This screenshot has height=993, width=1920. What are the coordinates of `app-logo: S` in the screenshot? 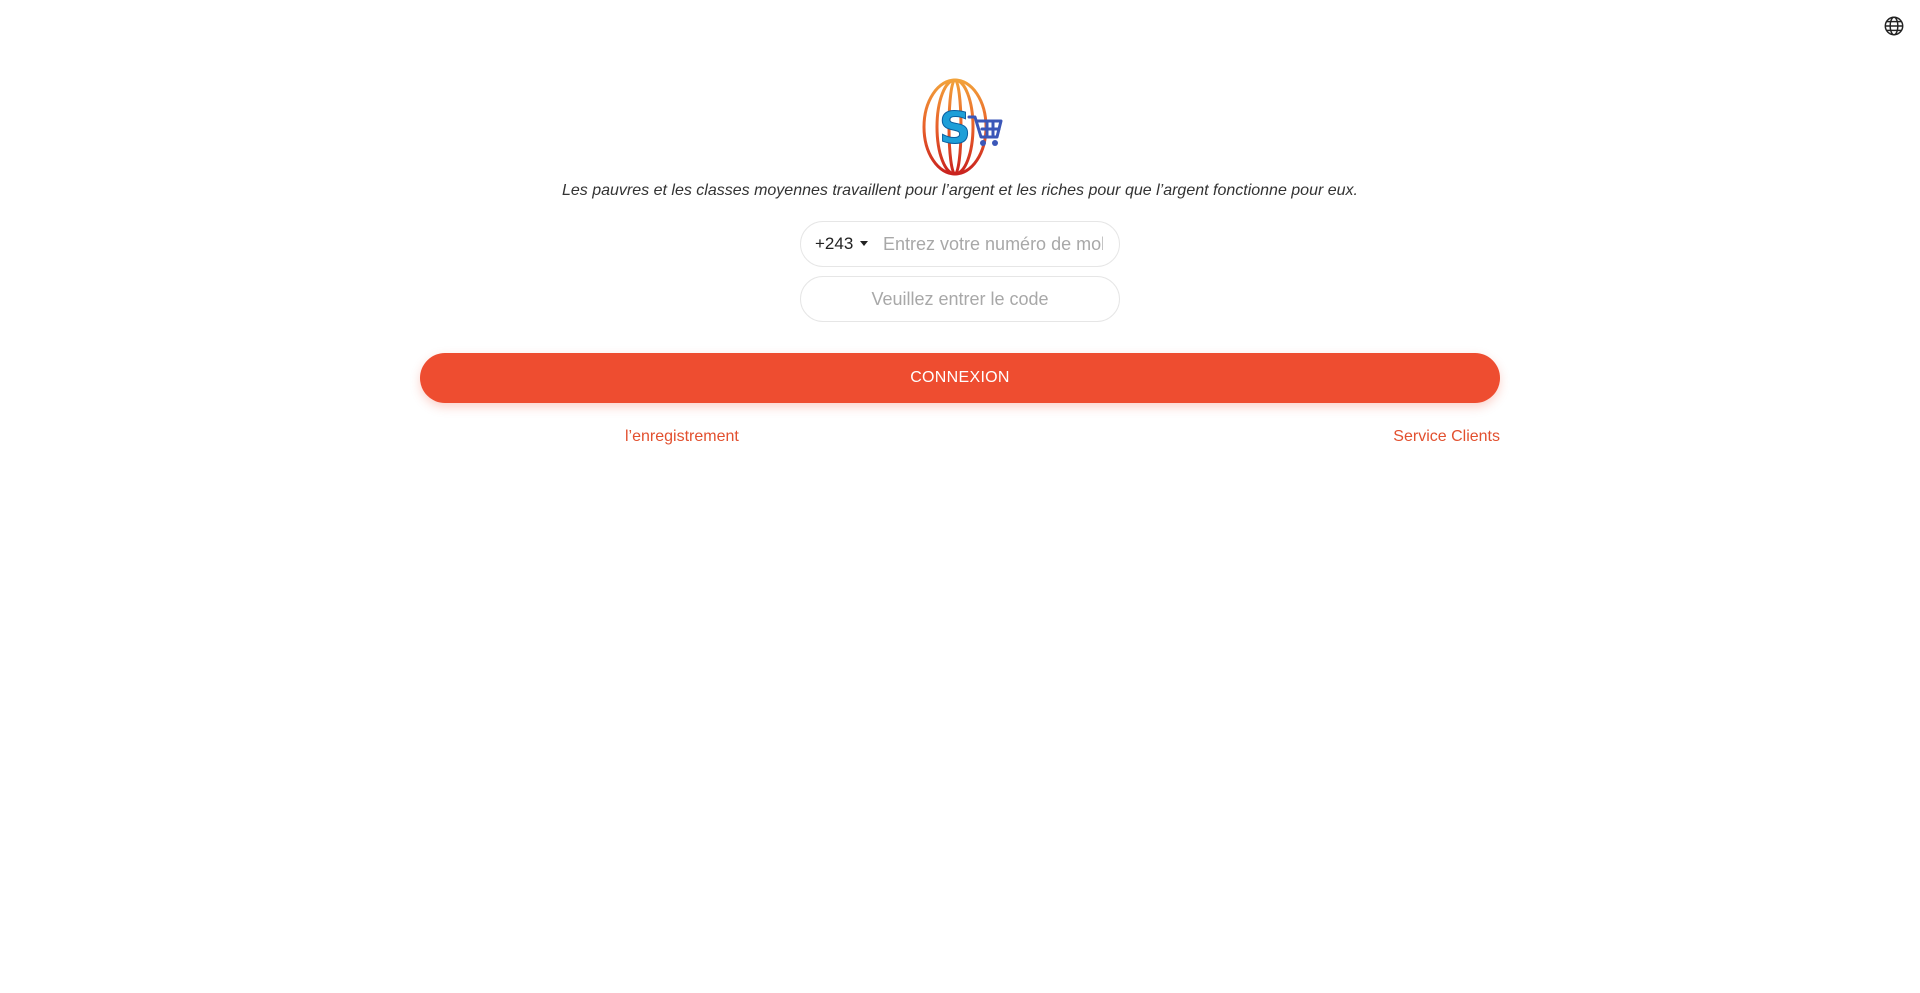 It's located at (961, 128).